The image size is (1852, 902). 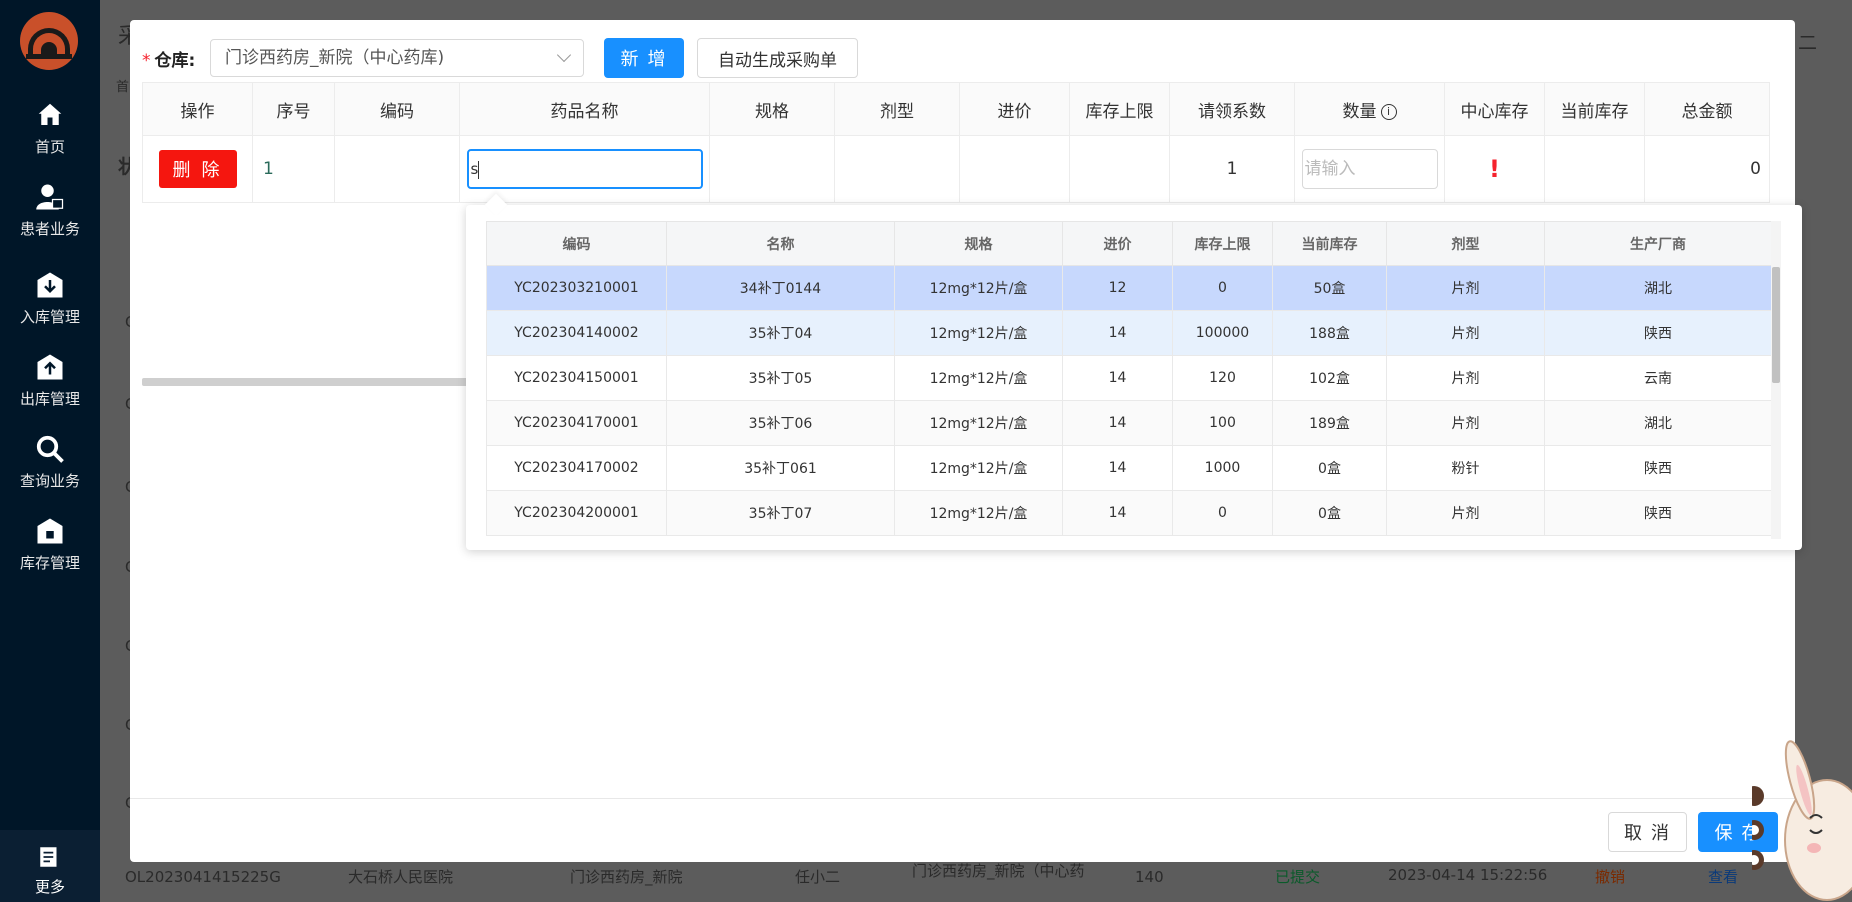 I want to click on suggestion-cell: YC202304200001, so click(x=576, y=513).